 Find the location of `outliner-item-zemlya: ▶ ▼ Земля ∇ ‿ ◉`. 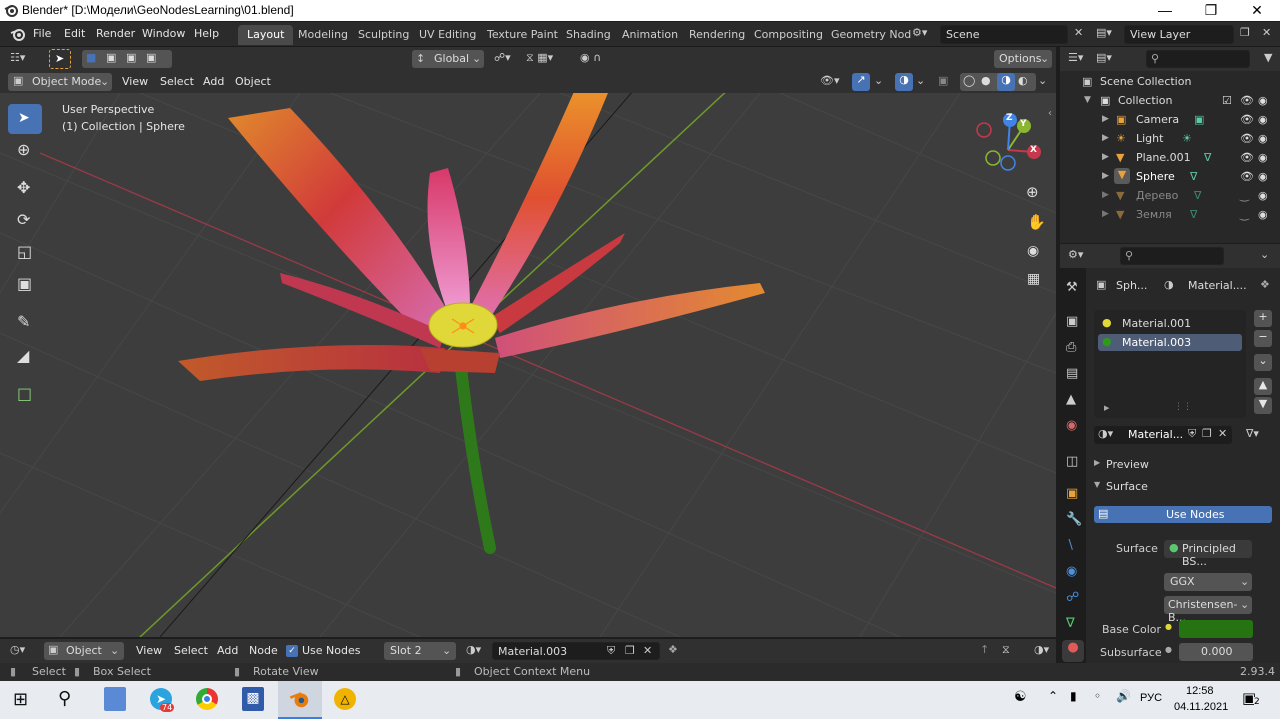

outliner-item-zemlya: ▶ ▼ Земля ∇ ‿ ◉ is located at coordinates (1170, 214).